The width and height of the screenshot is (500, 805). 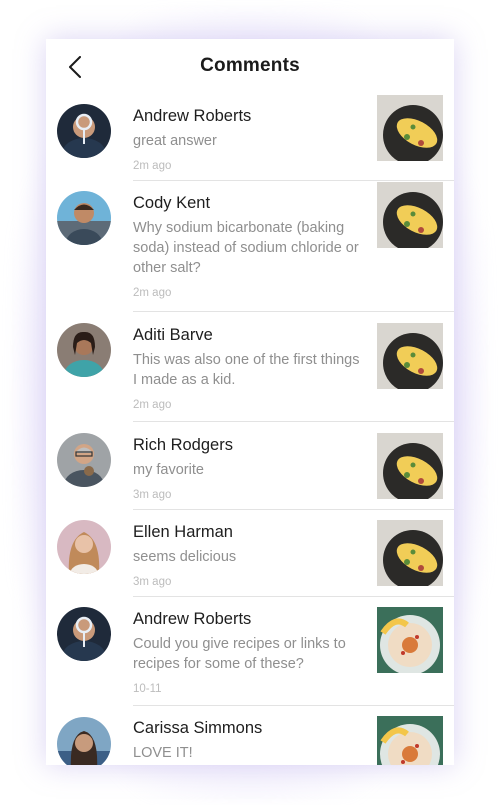 What do you see at coordinates (250, 553) in the screenshot?
I see `comment-item: Ellen Harman seems delicious 3m ago` at bounding box center [250, 553].